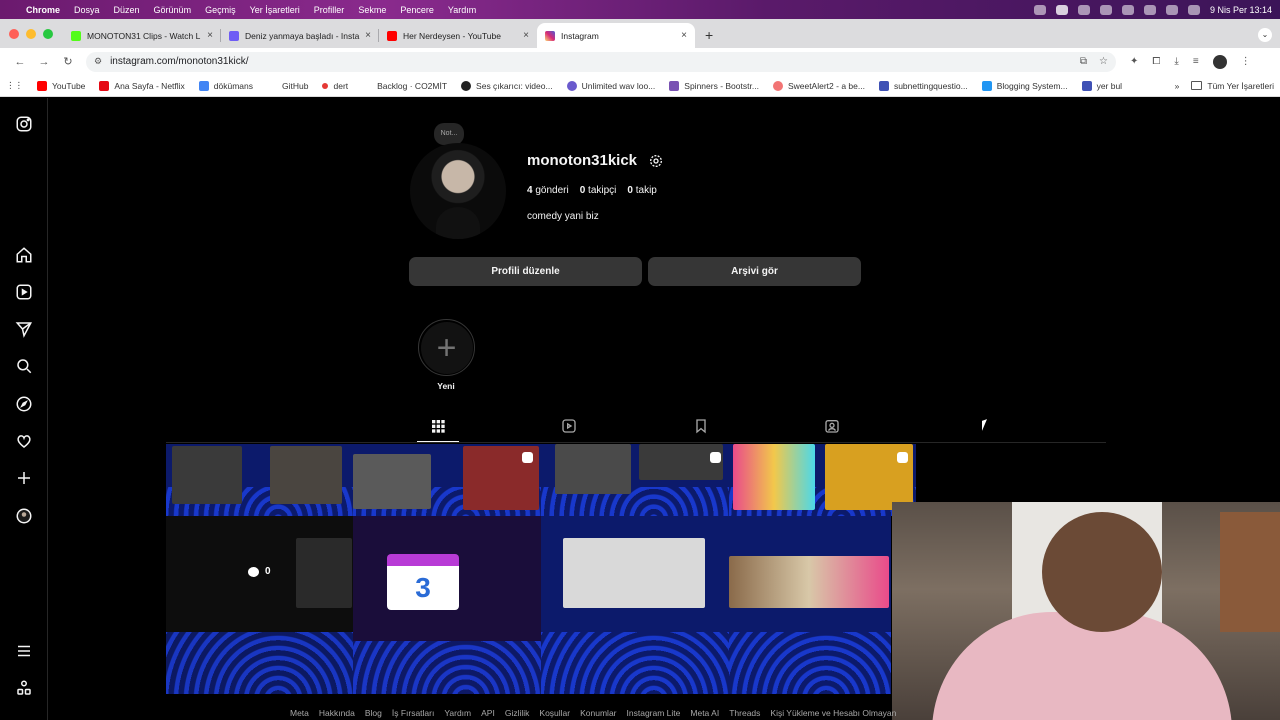  What do you see at coordinates (142, 85) in the screenshot?
I see `bookmark-netflix: Ana Sayfa - Netflix` at bounding box center [142, 85].